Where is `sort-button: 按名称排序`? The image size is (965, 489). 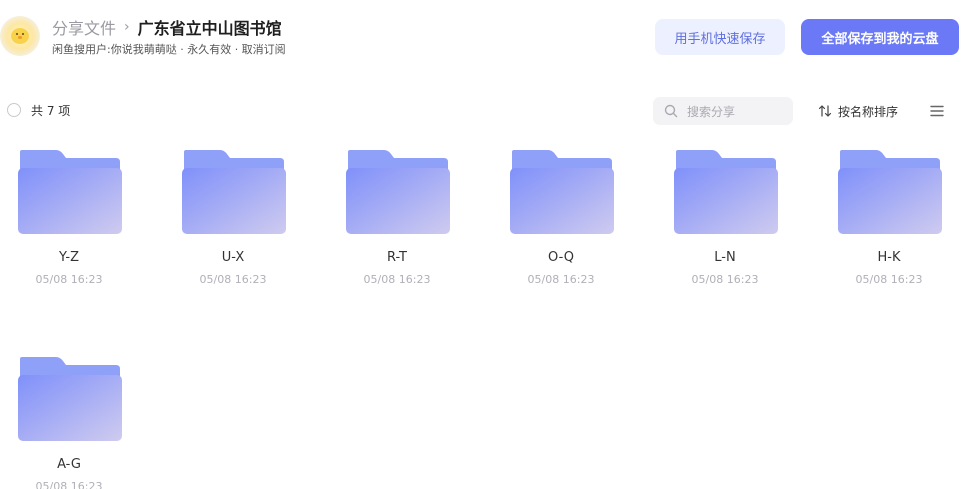 sort-button: 按名称排序 is located at coordinates (858, 111).